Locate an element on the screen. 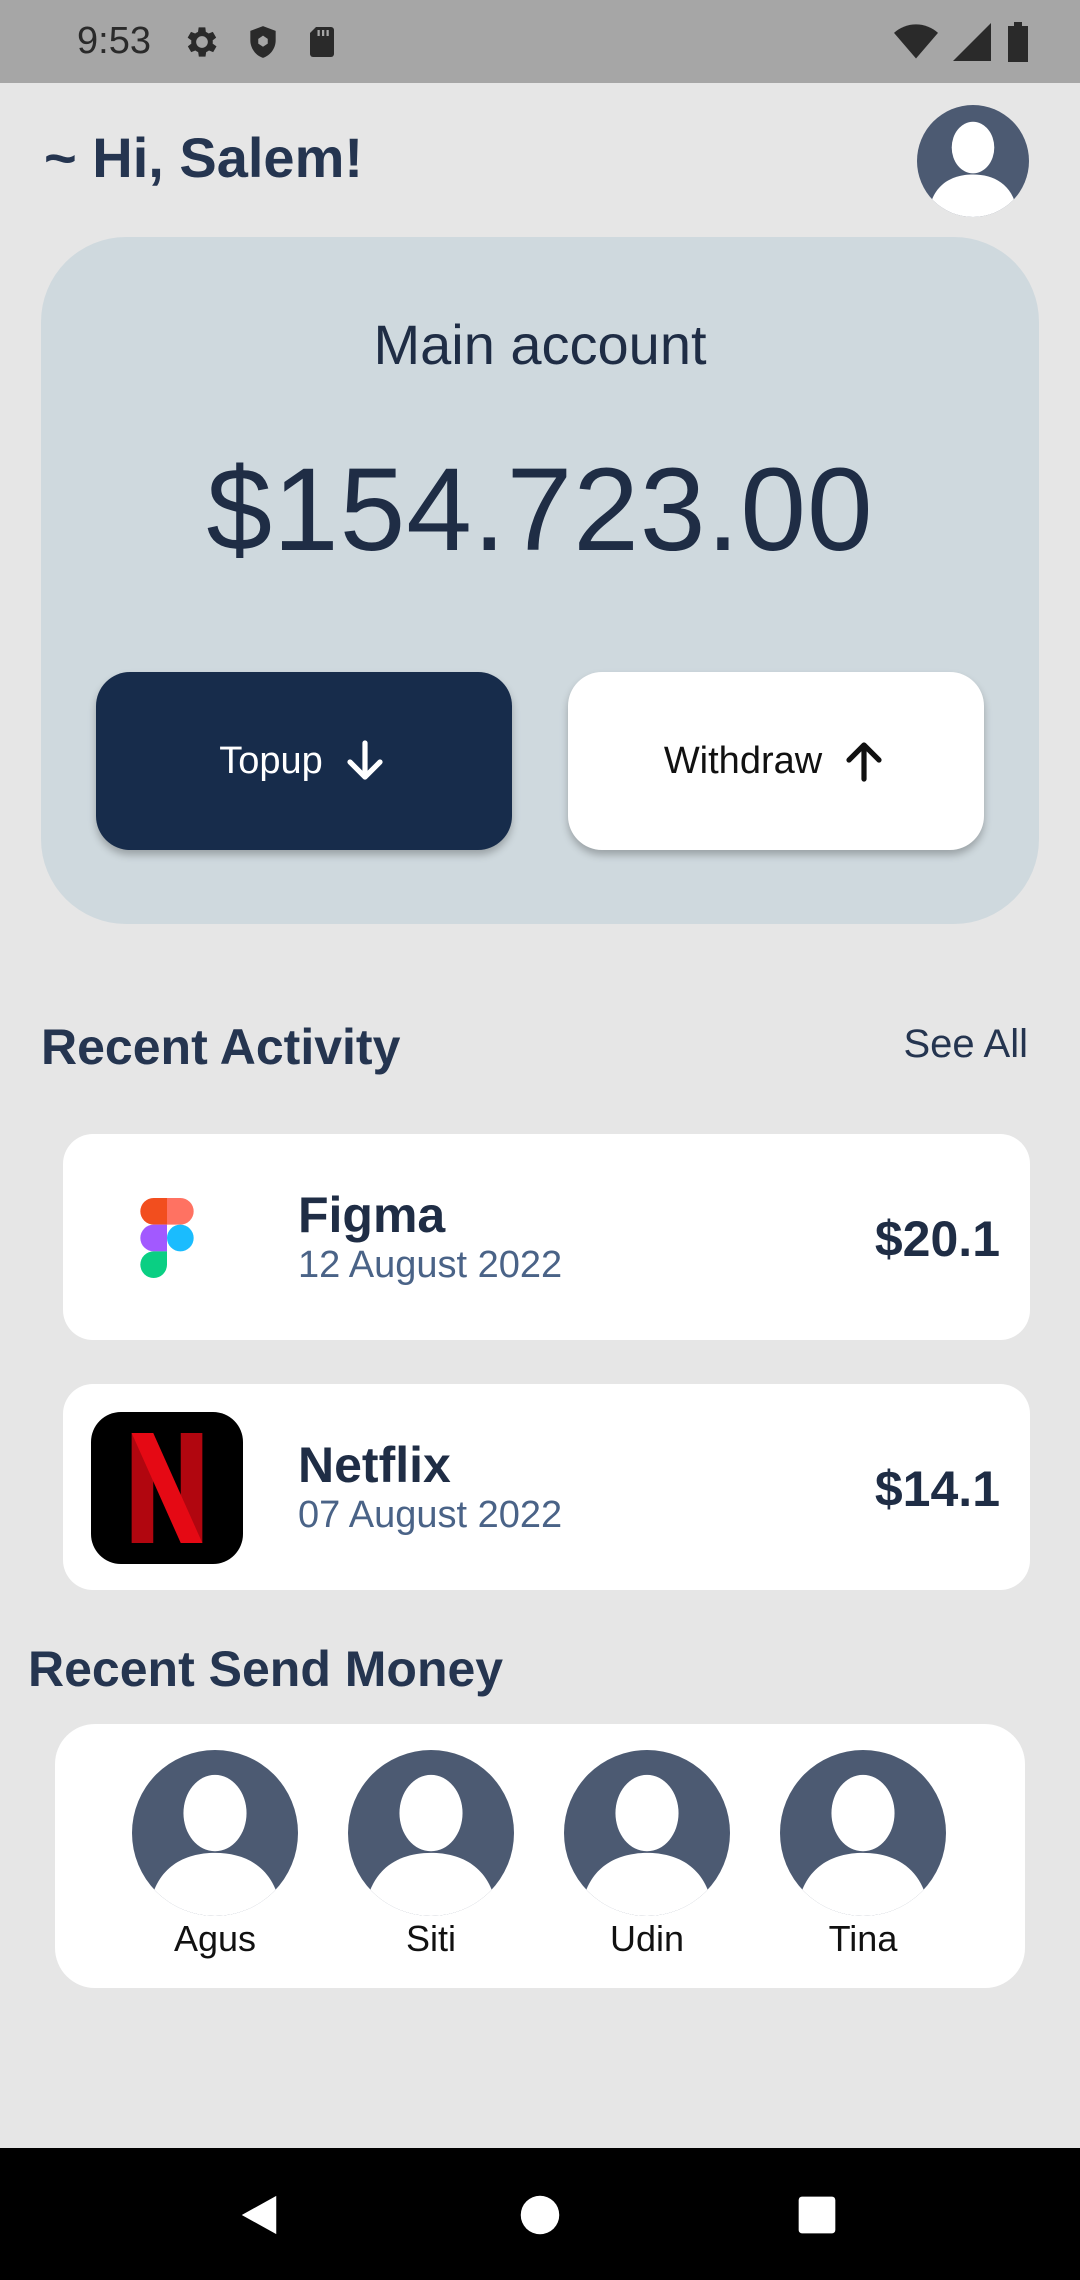 This screenshot has height=2280, width=1080. account-title: Main account is located at coordinates (540, 344).